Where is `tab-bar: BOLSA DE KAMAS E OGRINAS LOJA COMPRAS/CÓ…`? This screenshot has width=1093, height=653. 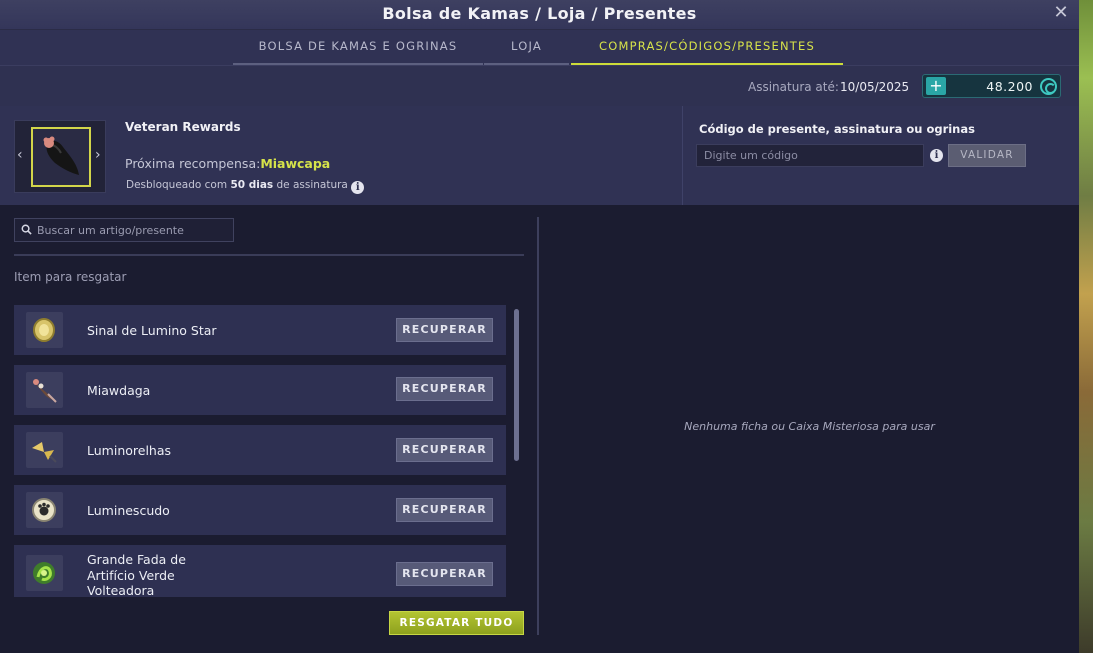 tab-bar: BOLSA DE KAMAS E OGRINAS LOJA COMPRAS/CÓ… is located at coordinates (539, 48).